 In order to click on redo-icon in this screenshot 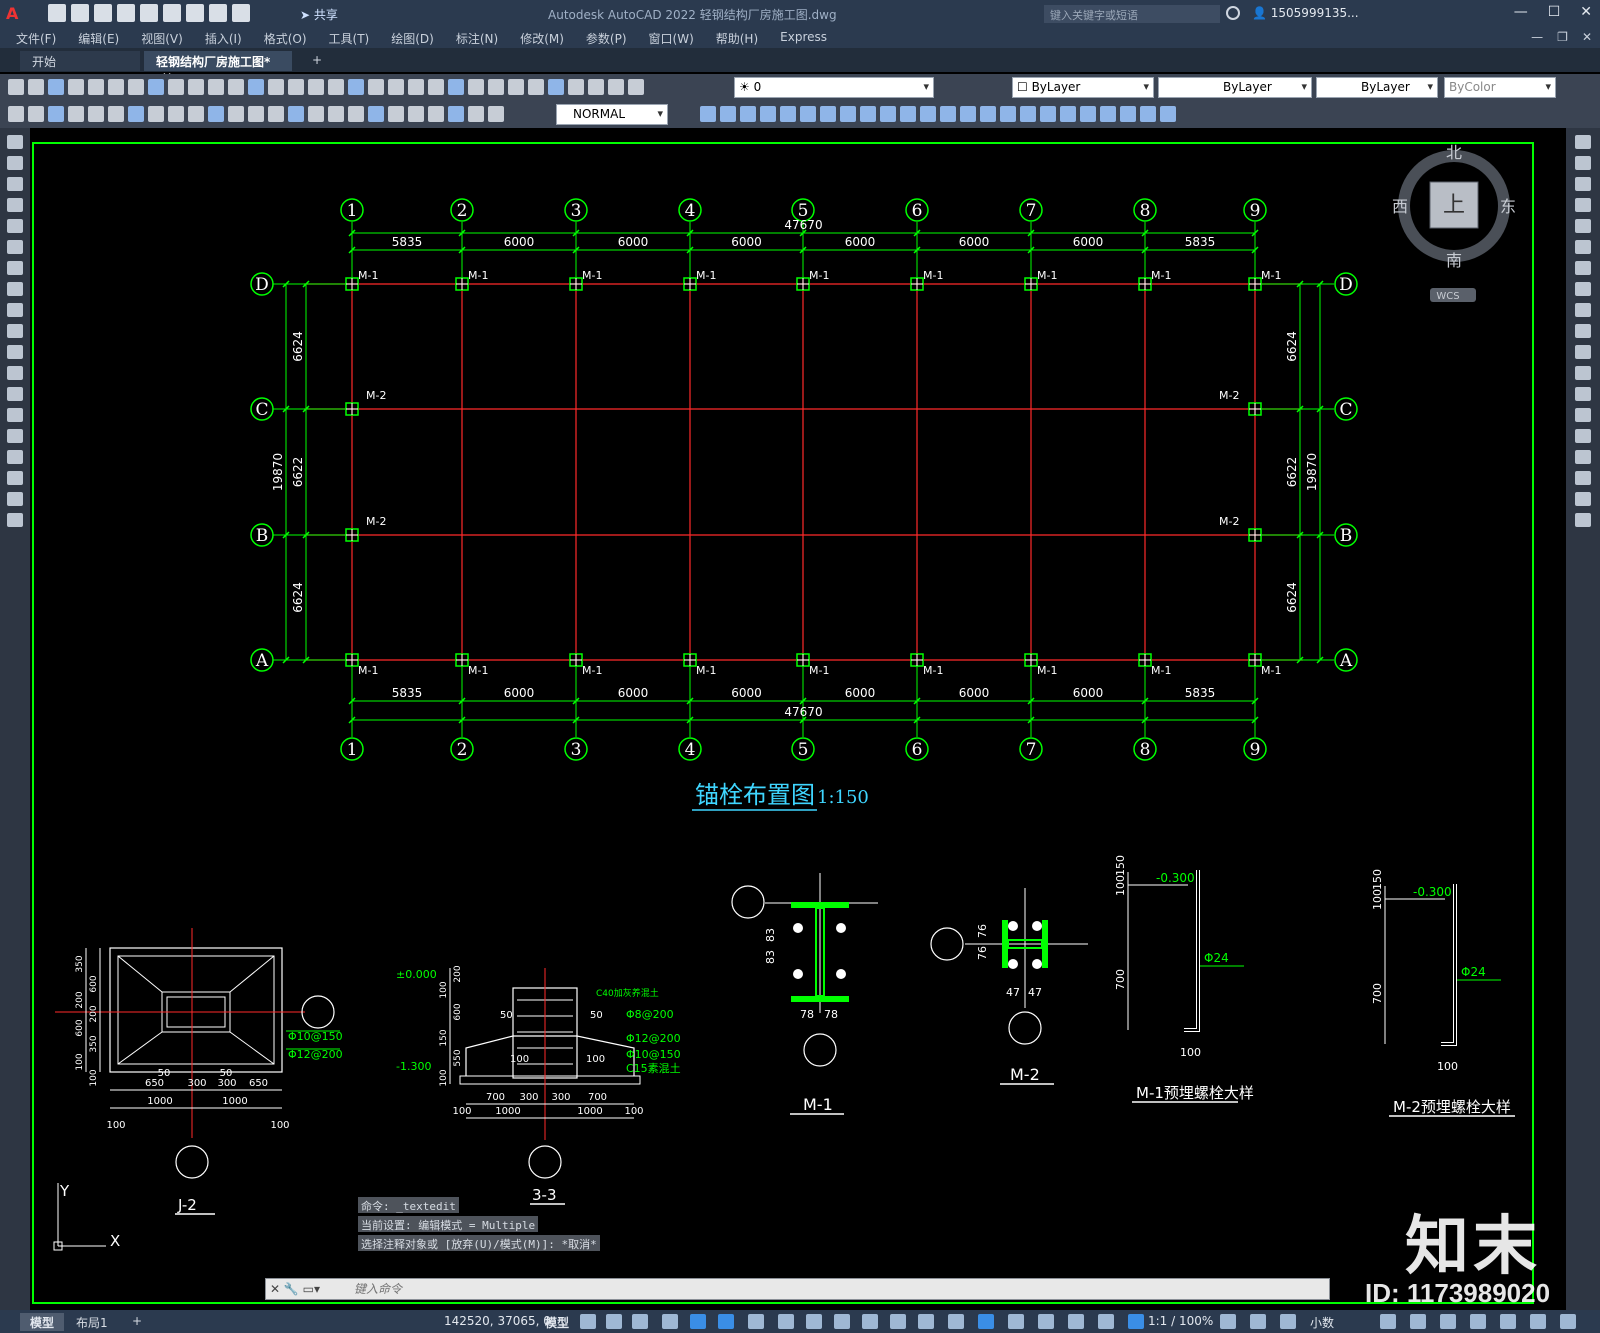, I will do `click(241, 13)`.